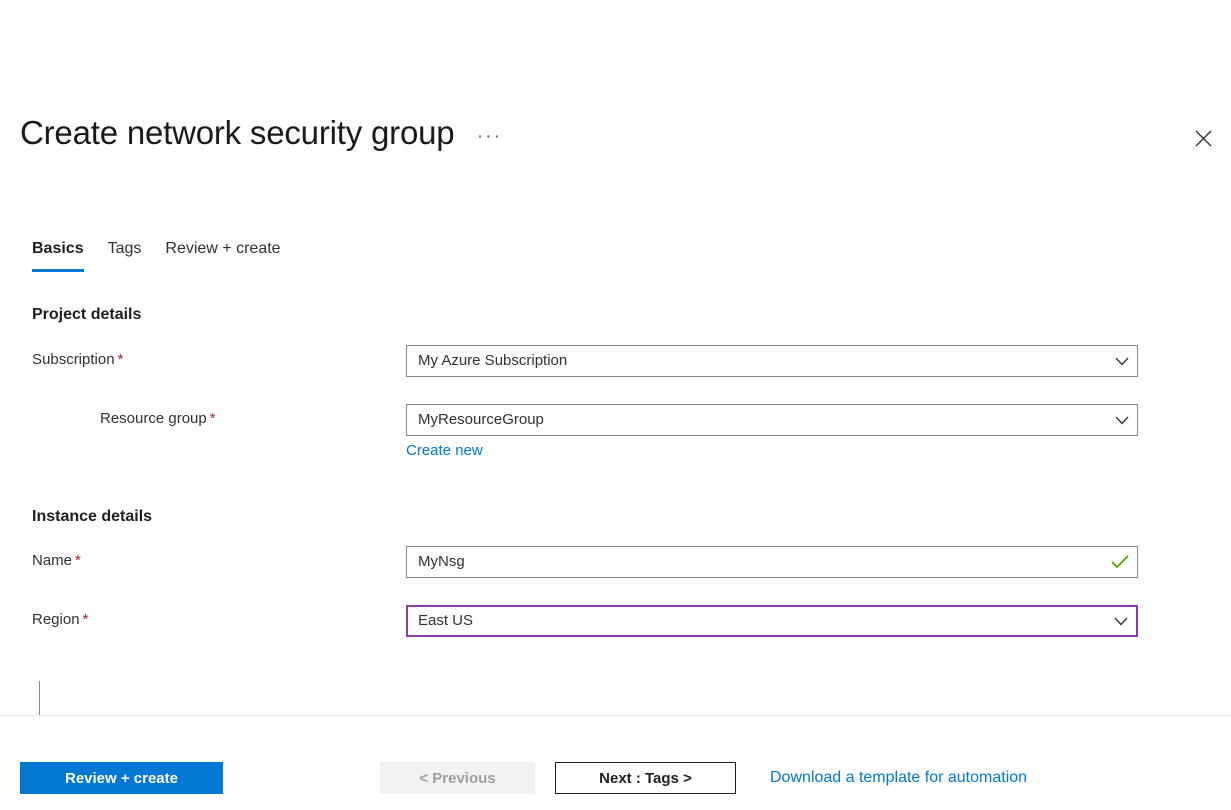 The width and height of the screenshot is (1231, 810). What do you see at coordinates (441, 561) in the screenshot?
I see `name-value: MyNsg` at bounding box center [441, 561].